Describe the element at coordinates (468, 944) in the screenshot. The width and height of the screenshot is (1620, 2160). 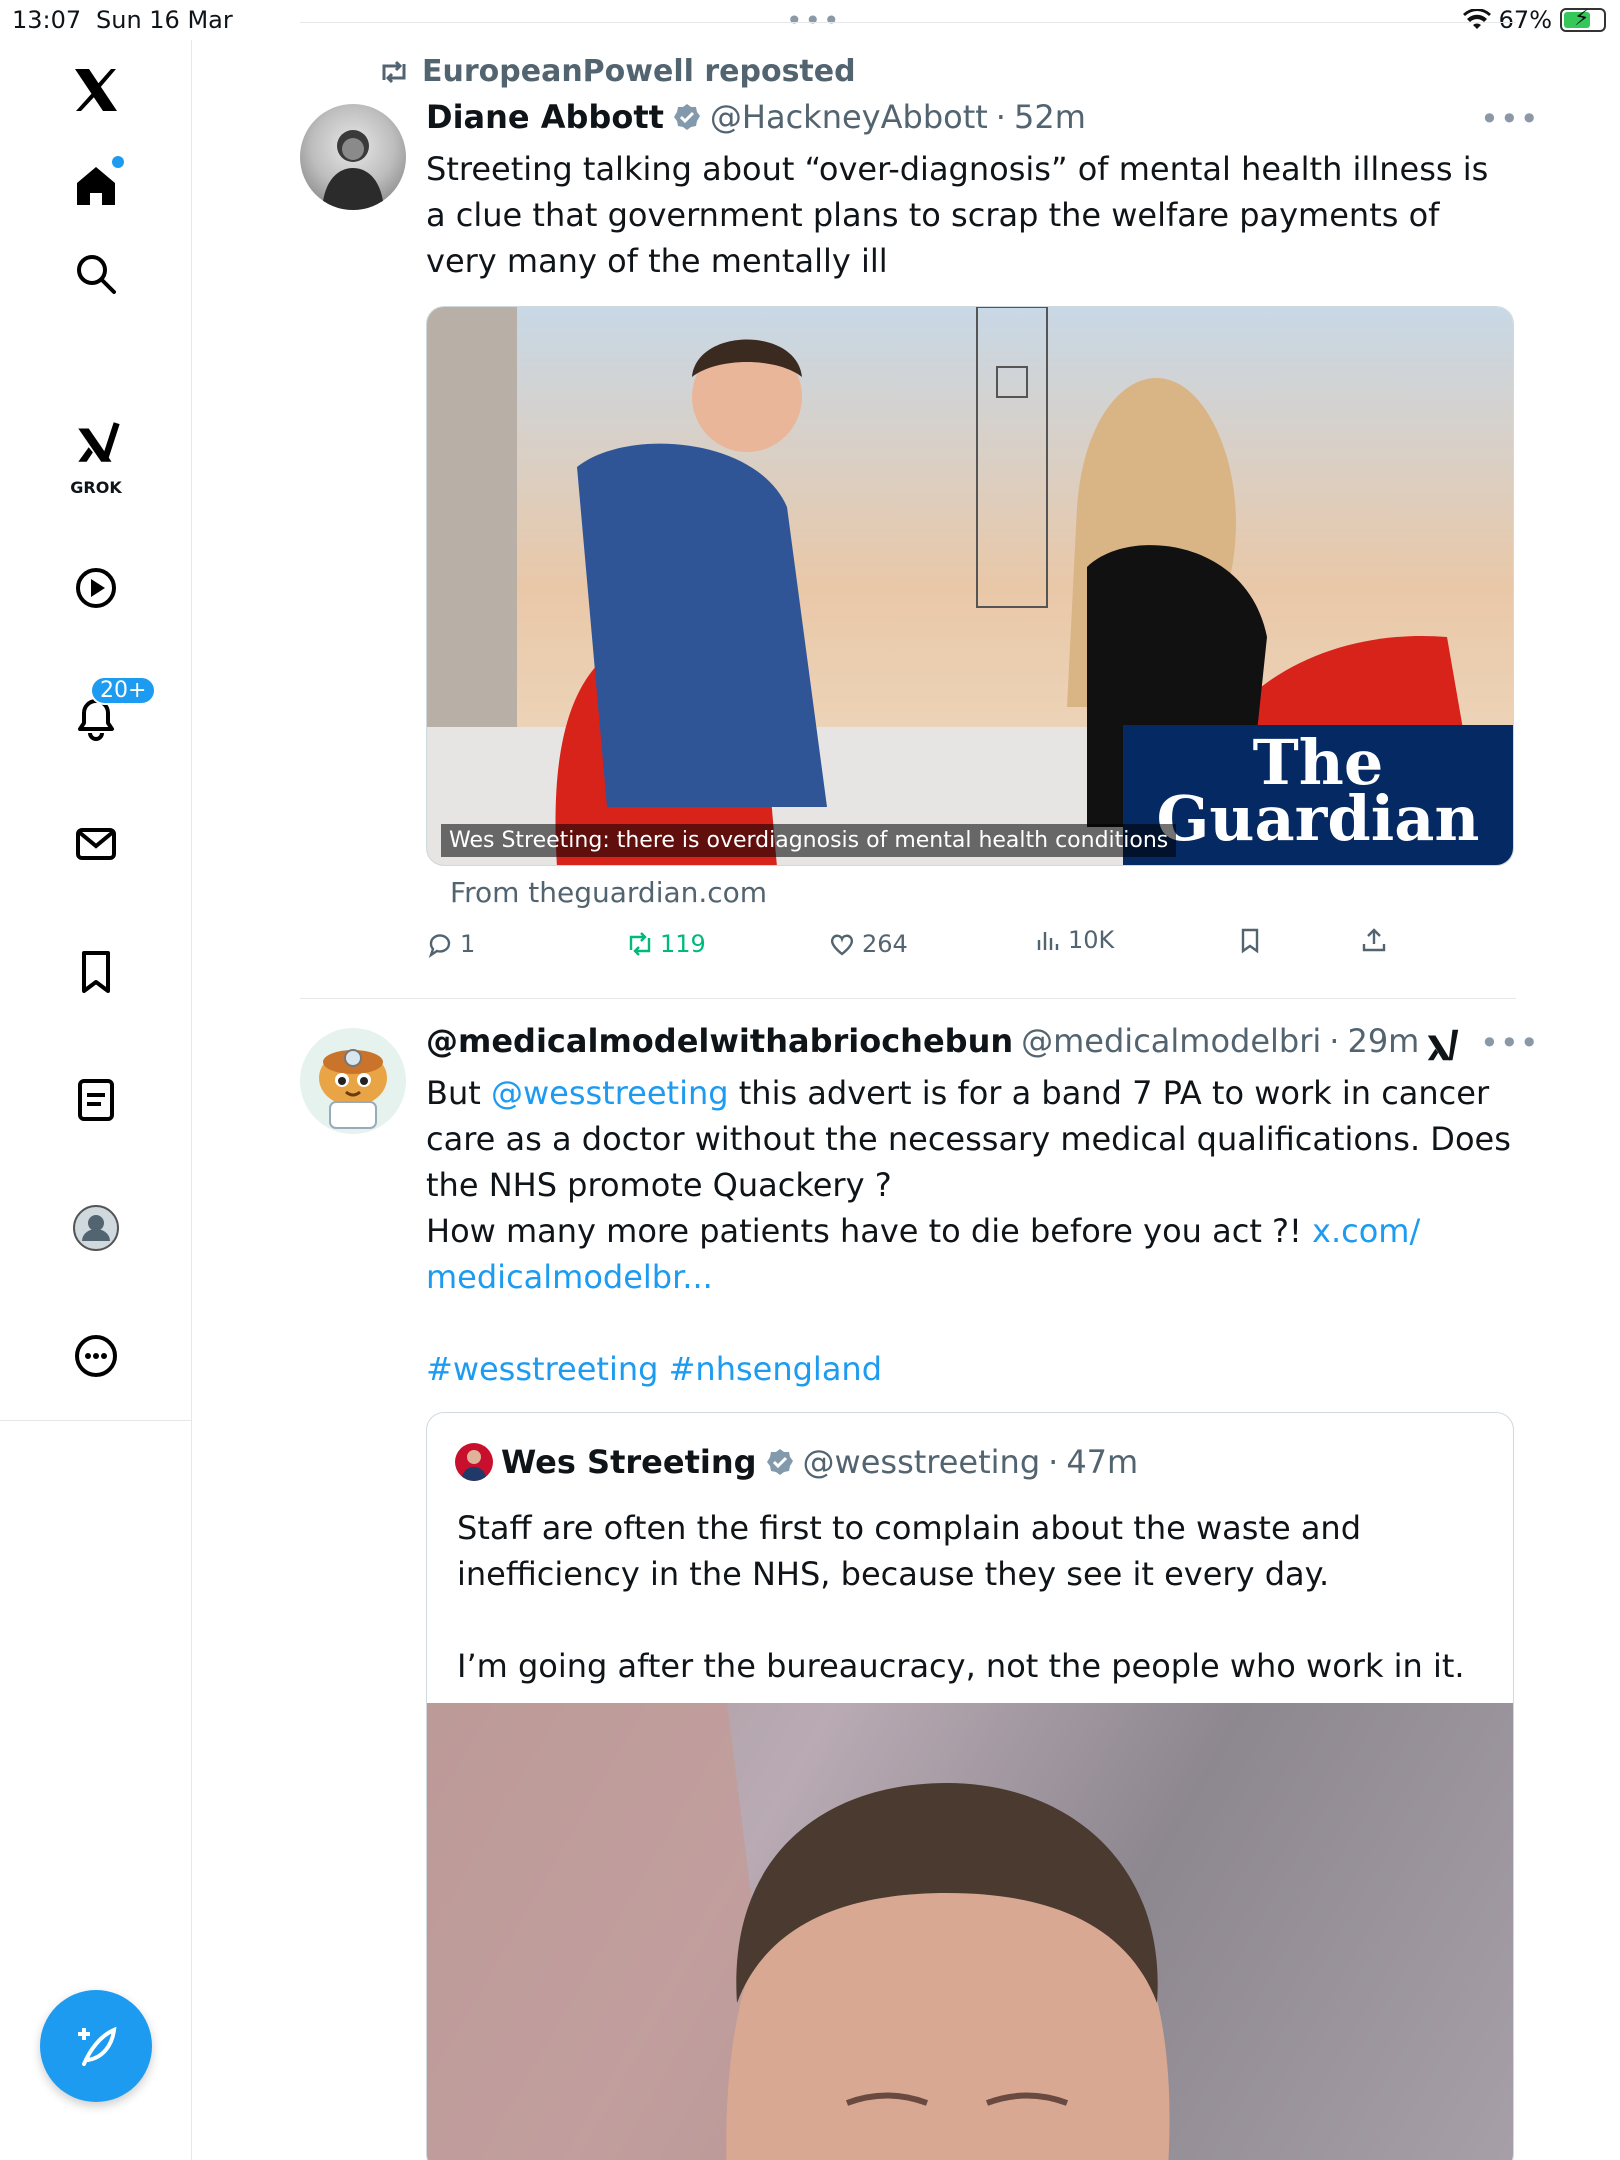
I see `reply-count: 1` at that location.